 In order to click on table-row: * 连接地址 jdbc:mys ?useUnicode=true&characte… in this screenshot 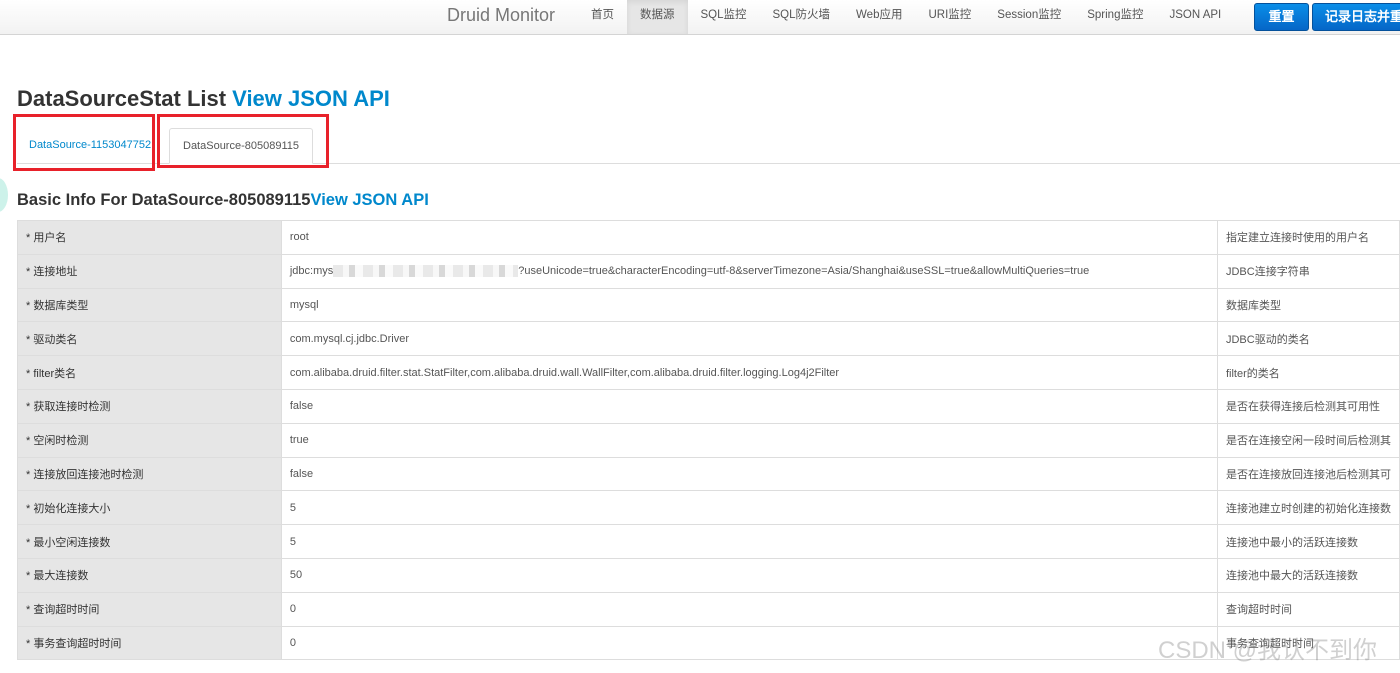, I will do `click(708, 271)`.